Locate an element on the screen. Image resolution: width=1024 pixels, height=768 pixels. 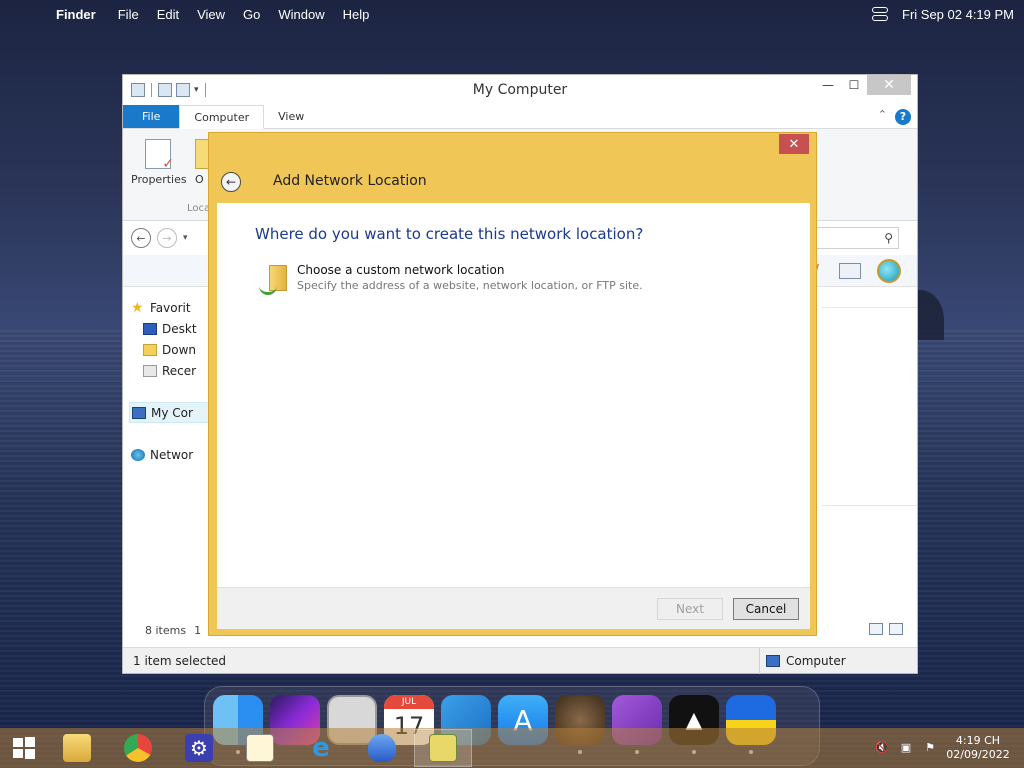
explorer-title: My Computer is located at coordinates (520, 90).